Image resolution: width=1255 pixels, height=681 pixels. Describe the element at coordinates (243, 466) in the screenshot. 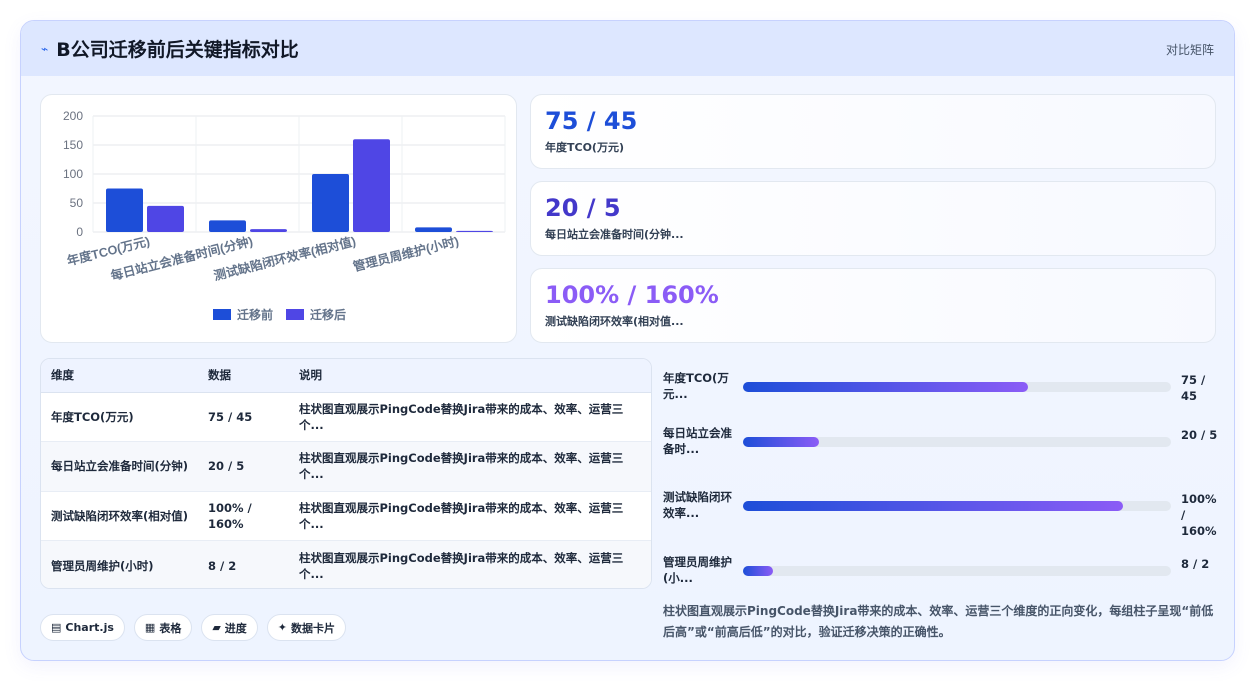

I see `table-cell: 20 / 5` at that location.